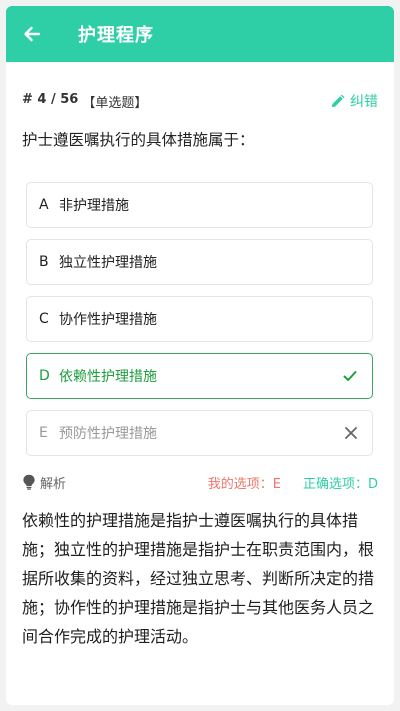 This screenshot has width=400, height=711. I want to click on close-icon, so click(351, 433).